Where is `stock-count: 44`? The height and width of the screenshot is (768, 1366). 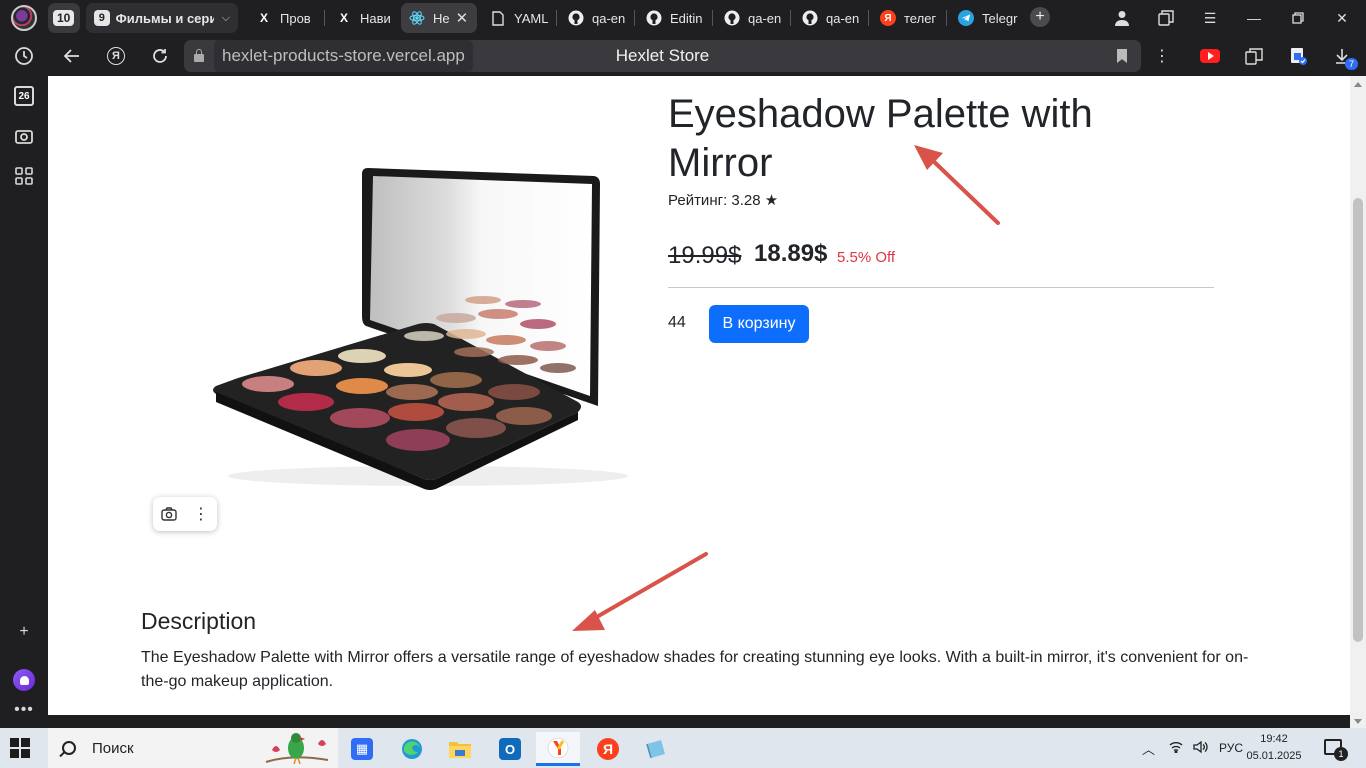 stock-count: 44 is located at coordinates (677, 322).